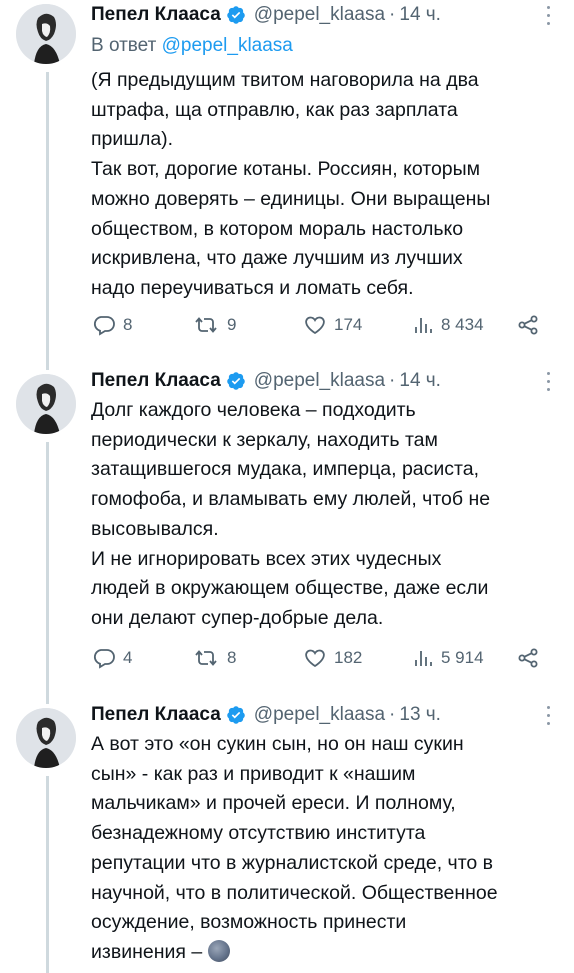 The image size is (574, 973). Describe the element at coordinates (420, 715) in the screenshot. I see `timestamp: 13 ч.` at that location.